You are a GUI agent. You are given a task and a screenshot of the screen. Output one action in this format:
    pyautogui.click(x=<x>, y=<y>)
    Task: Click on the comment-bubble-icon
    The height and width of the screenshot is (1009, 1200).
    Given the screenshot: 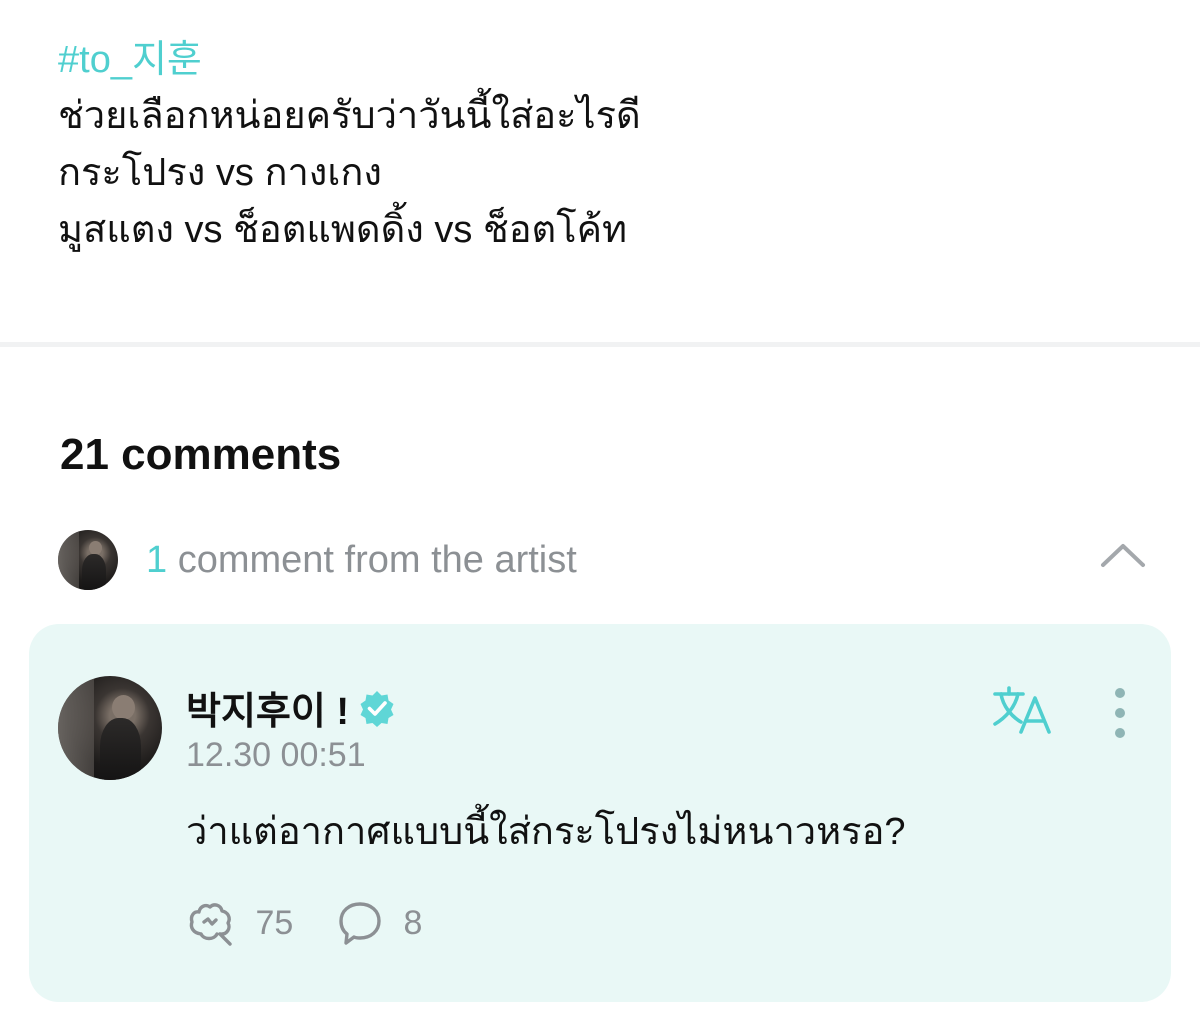 What is the action you would take?
    pyautogui.click(x=360, y=923)
    